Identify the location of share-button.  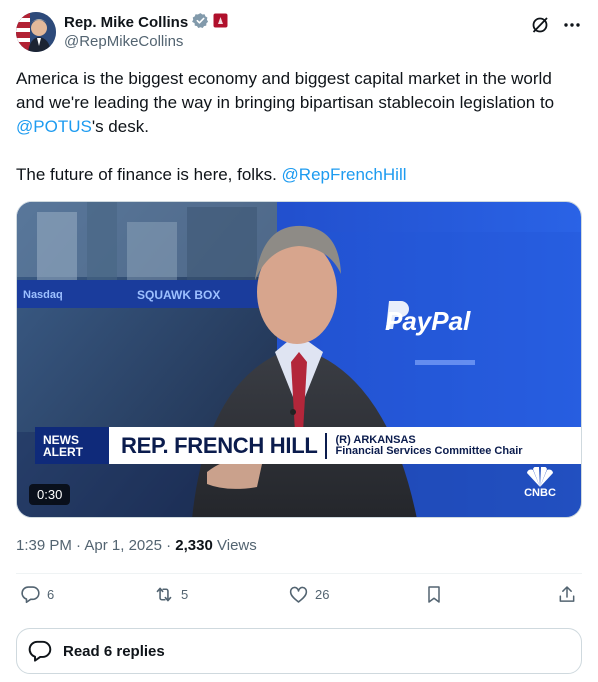
(567, 594).